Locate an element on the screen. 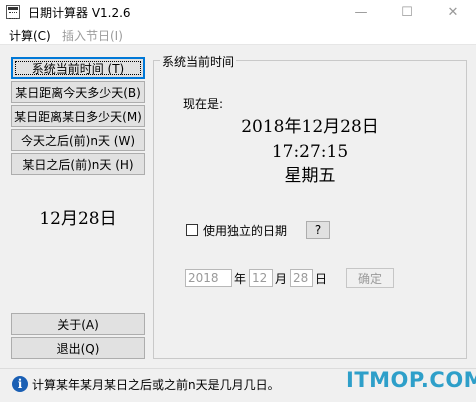  days-between-dates-button: 某日距离某日多少天(M) is located at coordinates (78, 116).